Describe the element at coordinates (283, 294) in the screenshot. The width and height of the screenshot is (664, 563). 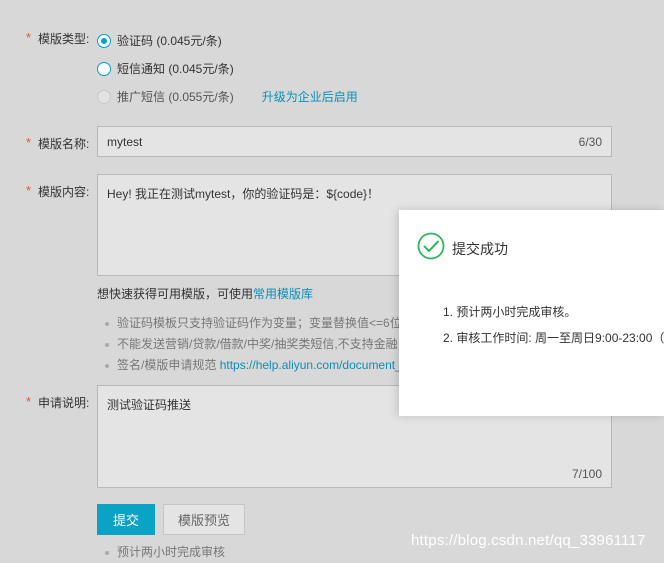
I see `template-library-link: 常用模版库` at that location.